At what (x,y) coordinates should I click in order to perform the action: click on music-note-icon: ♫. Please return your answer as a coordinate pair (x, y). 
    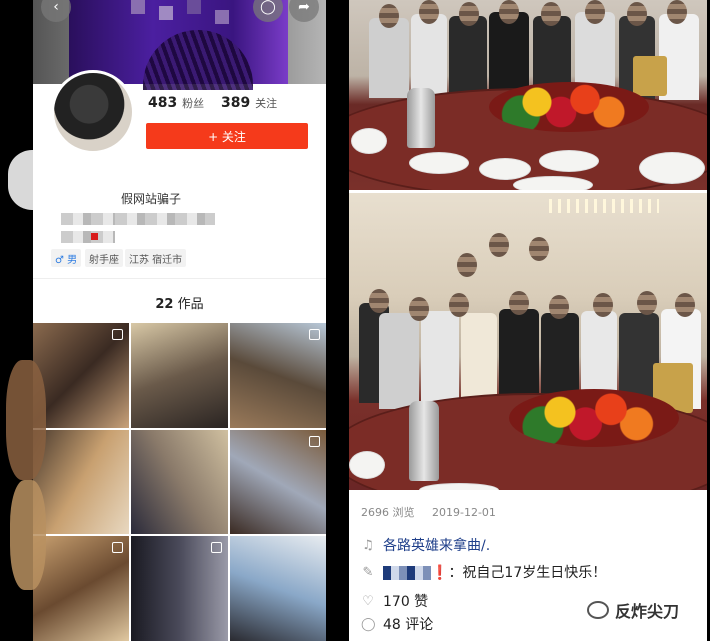
    Looking at the image, I should click on (368, 545).